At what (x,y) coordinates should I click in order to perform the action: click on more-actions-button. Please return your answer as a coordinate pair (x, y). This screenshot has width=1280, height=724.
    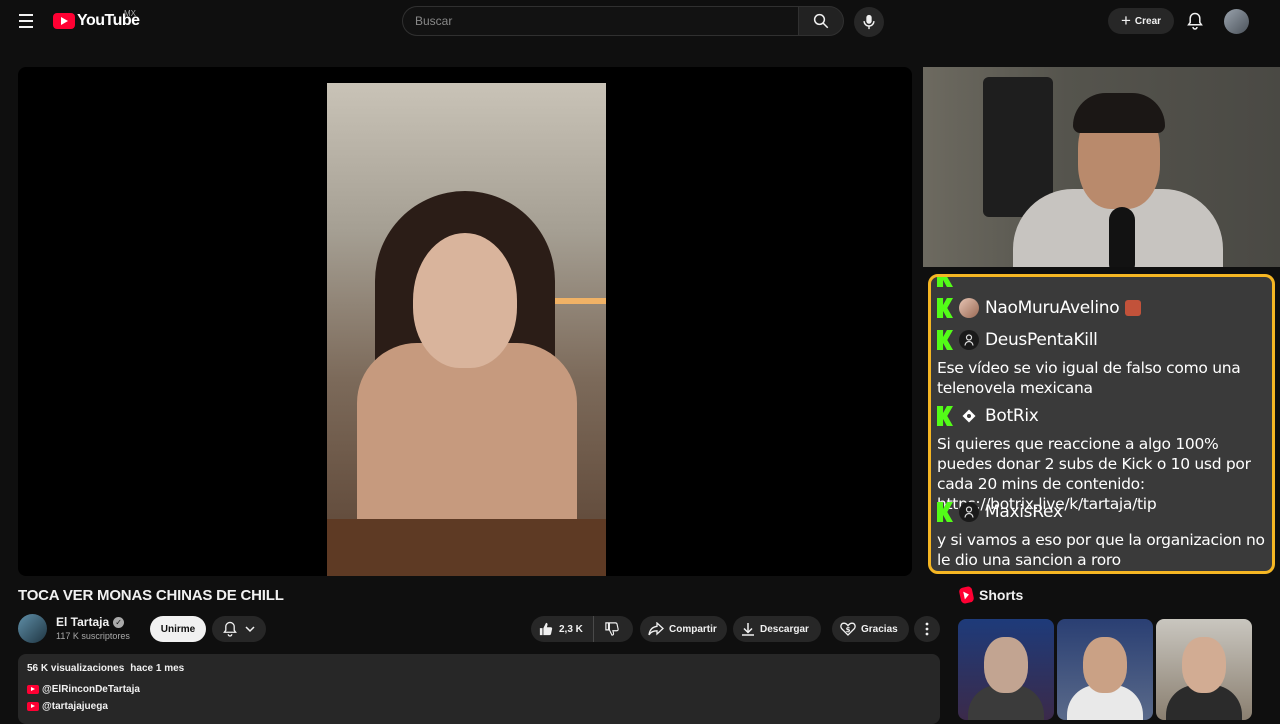
    Looking at the image, I should click on (927, 629).